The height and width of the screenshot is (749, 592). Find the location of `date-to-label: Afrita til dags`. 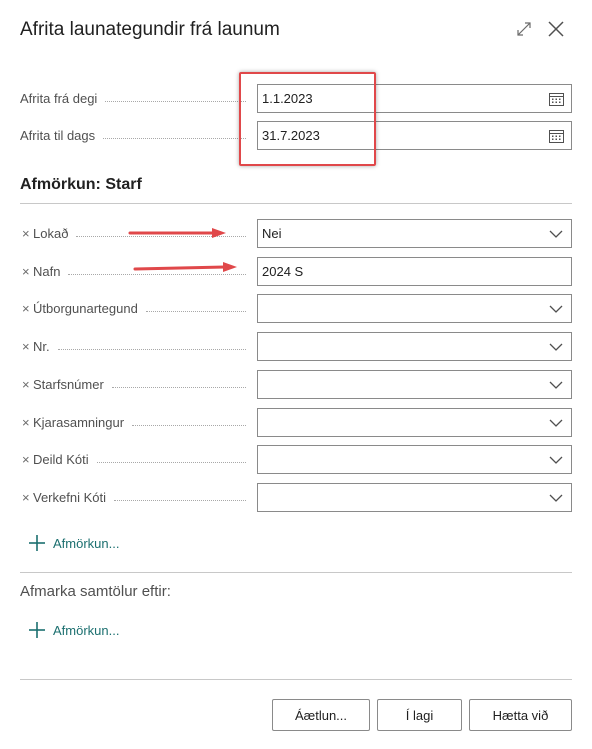

date-to-label: Afrita til dags is located at coordinates (58, 135).